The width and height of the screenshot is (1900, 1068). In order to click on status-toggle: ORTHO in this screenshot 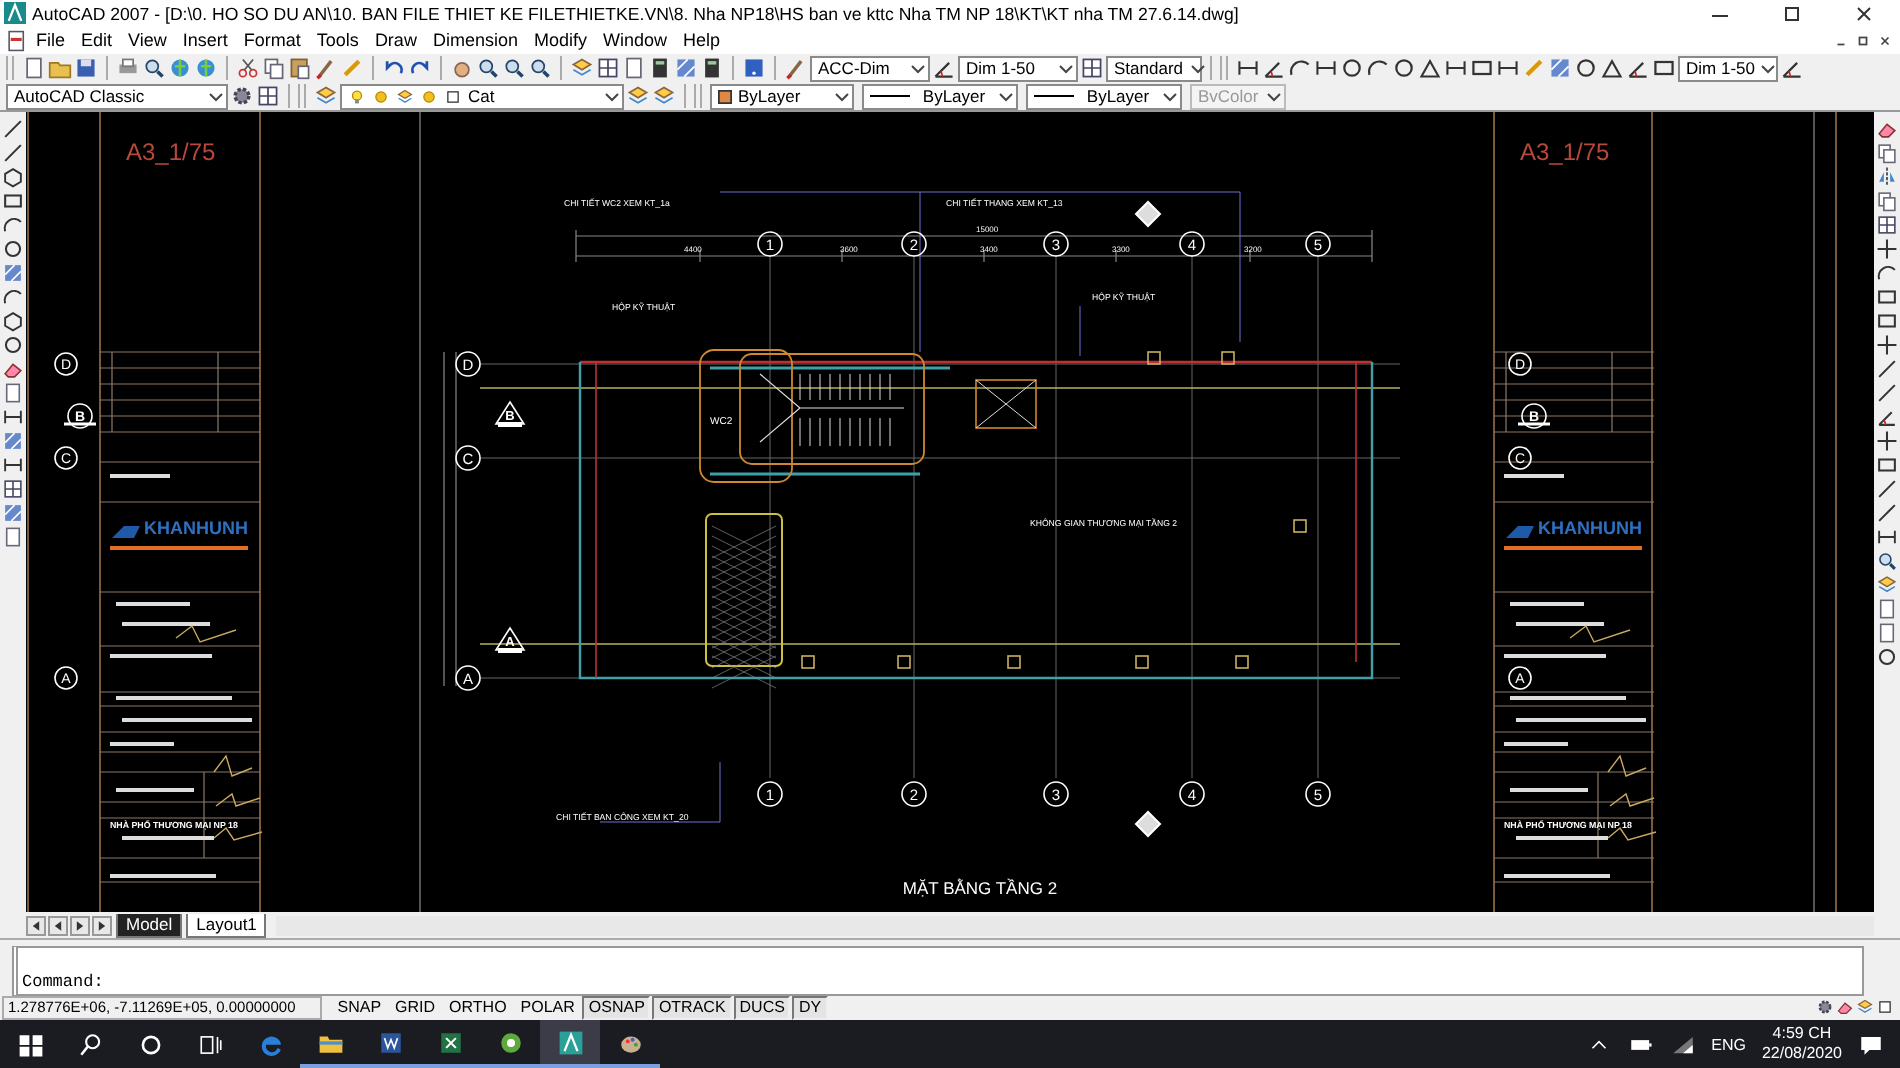, I will do `click(478, 1007)`.